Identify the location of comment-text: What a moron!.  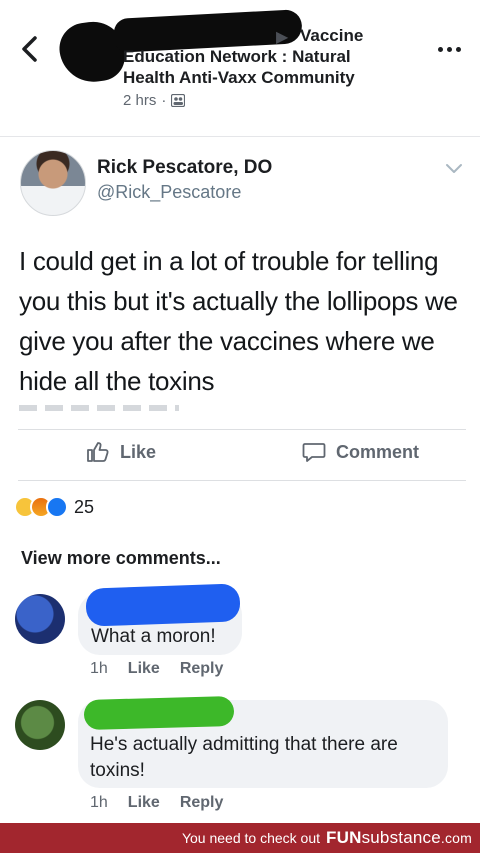
(153, 636).